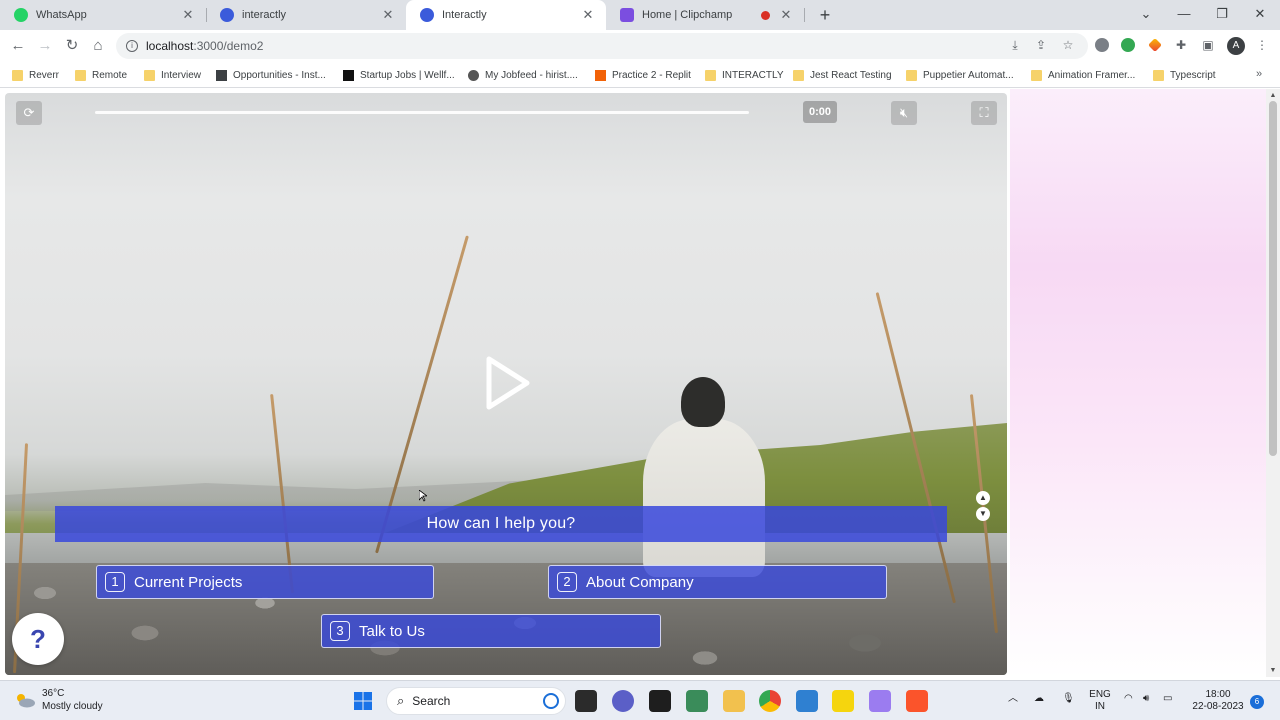 The width and height of the screenshot is (1280, 720). Describe the element at coordinates (58, 700) in the screenshot. I see `weather-widget: 36°C Mostly cloudy` at that location.